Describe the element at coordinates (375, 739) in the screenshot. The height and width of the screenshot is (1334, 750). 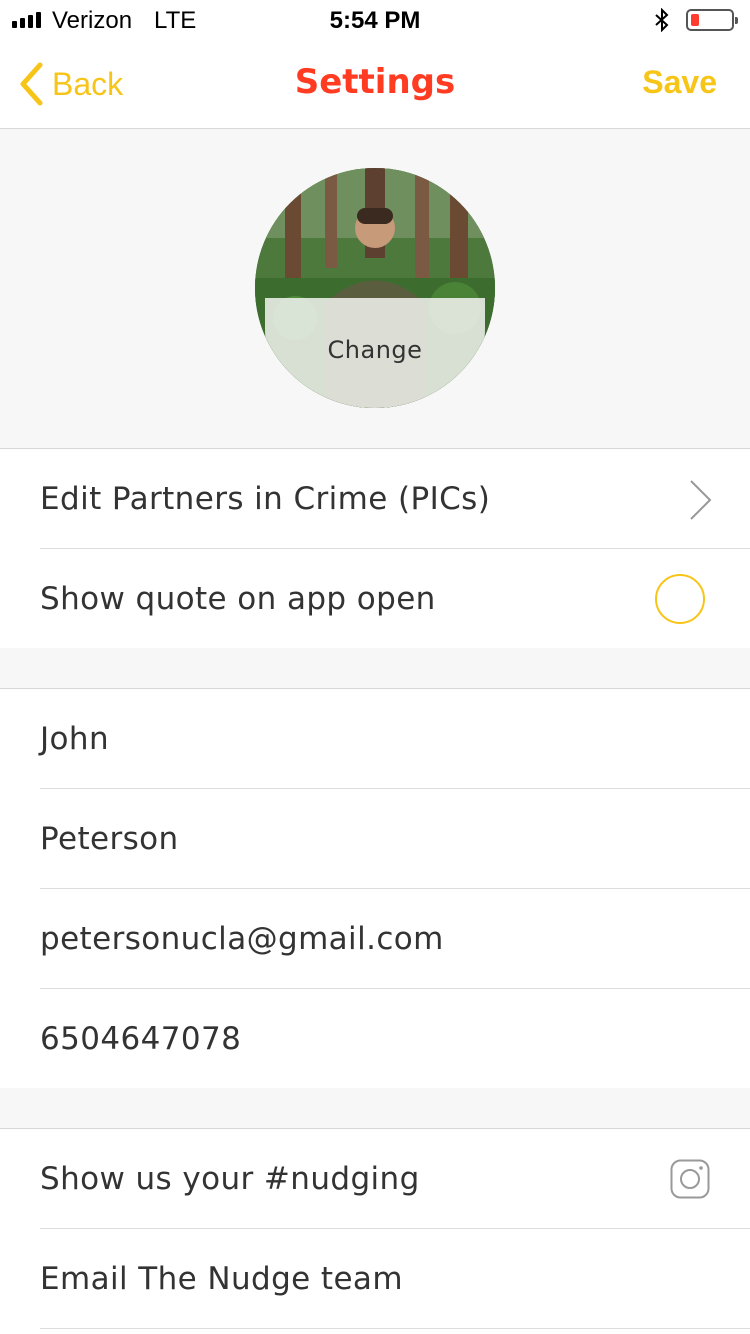
I see `first-name-field: John` at that location.